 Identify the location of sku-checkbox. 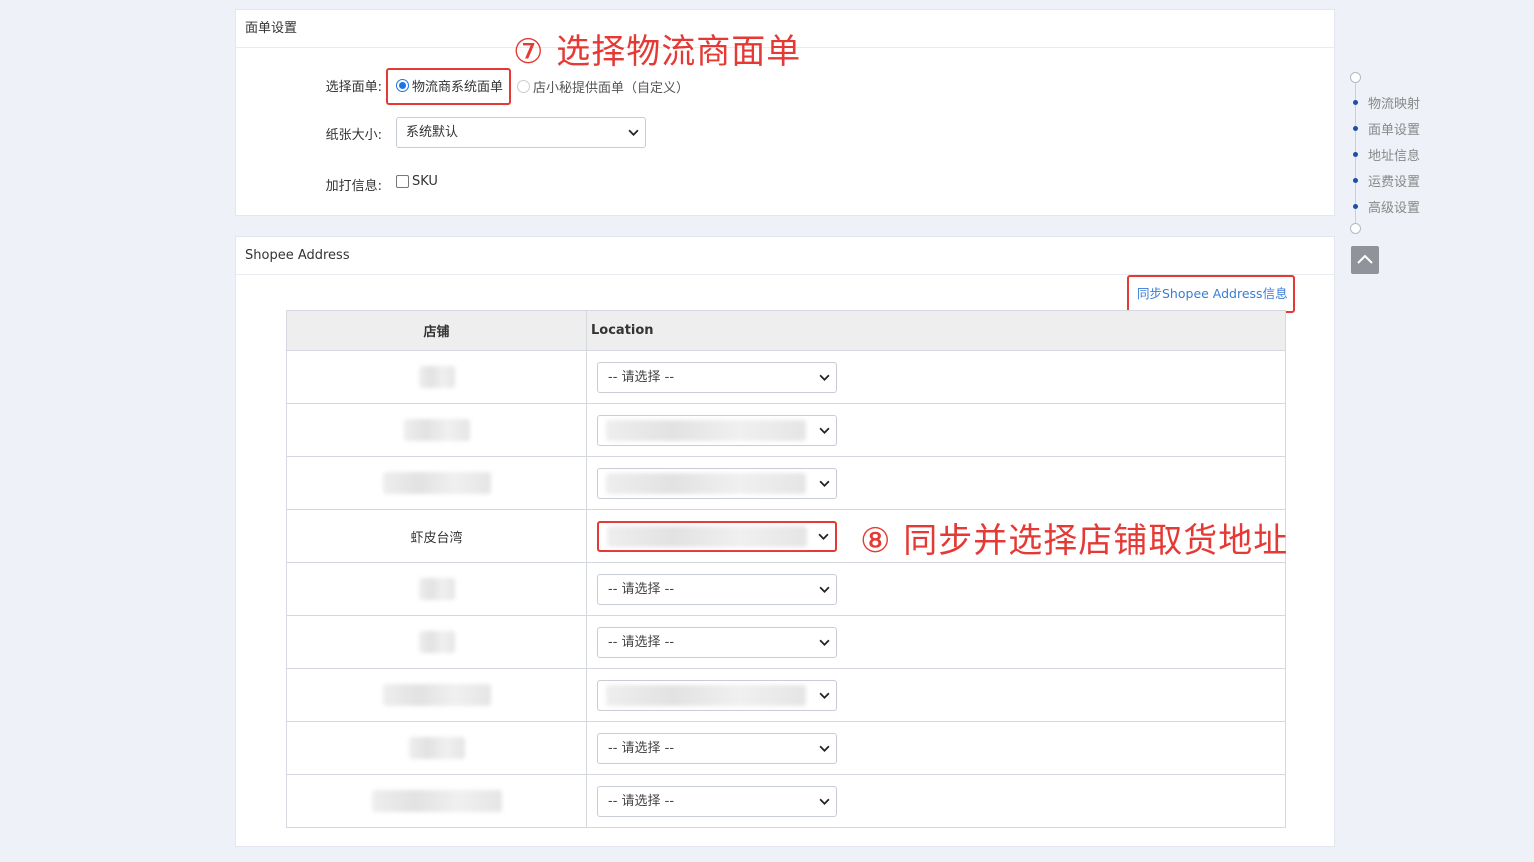
(402, 181).